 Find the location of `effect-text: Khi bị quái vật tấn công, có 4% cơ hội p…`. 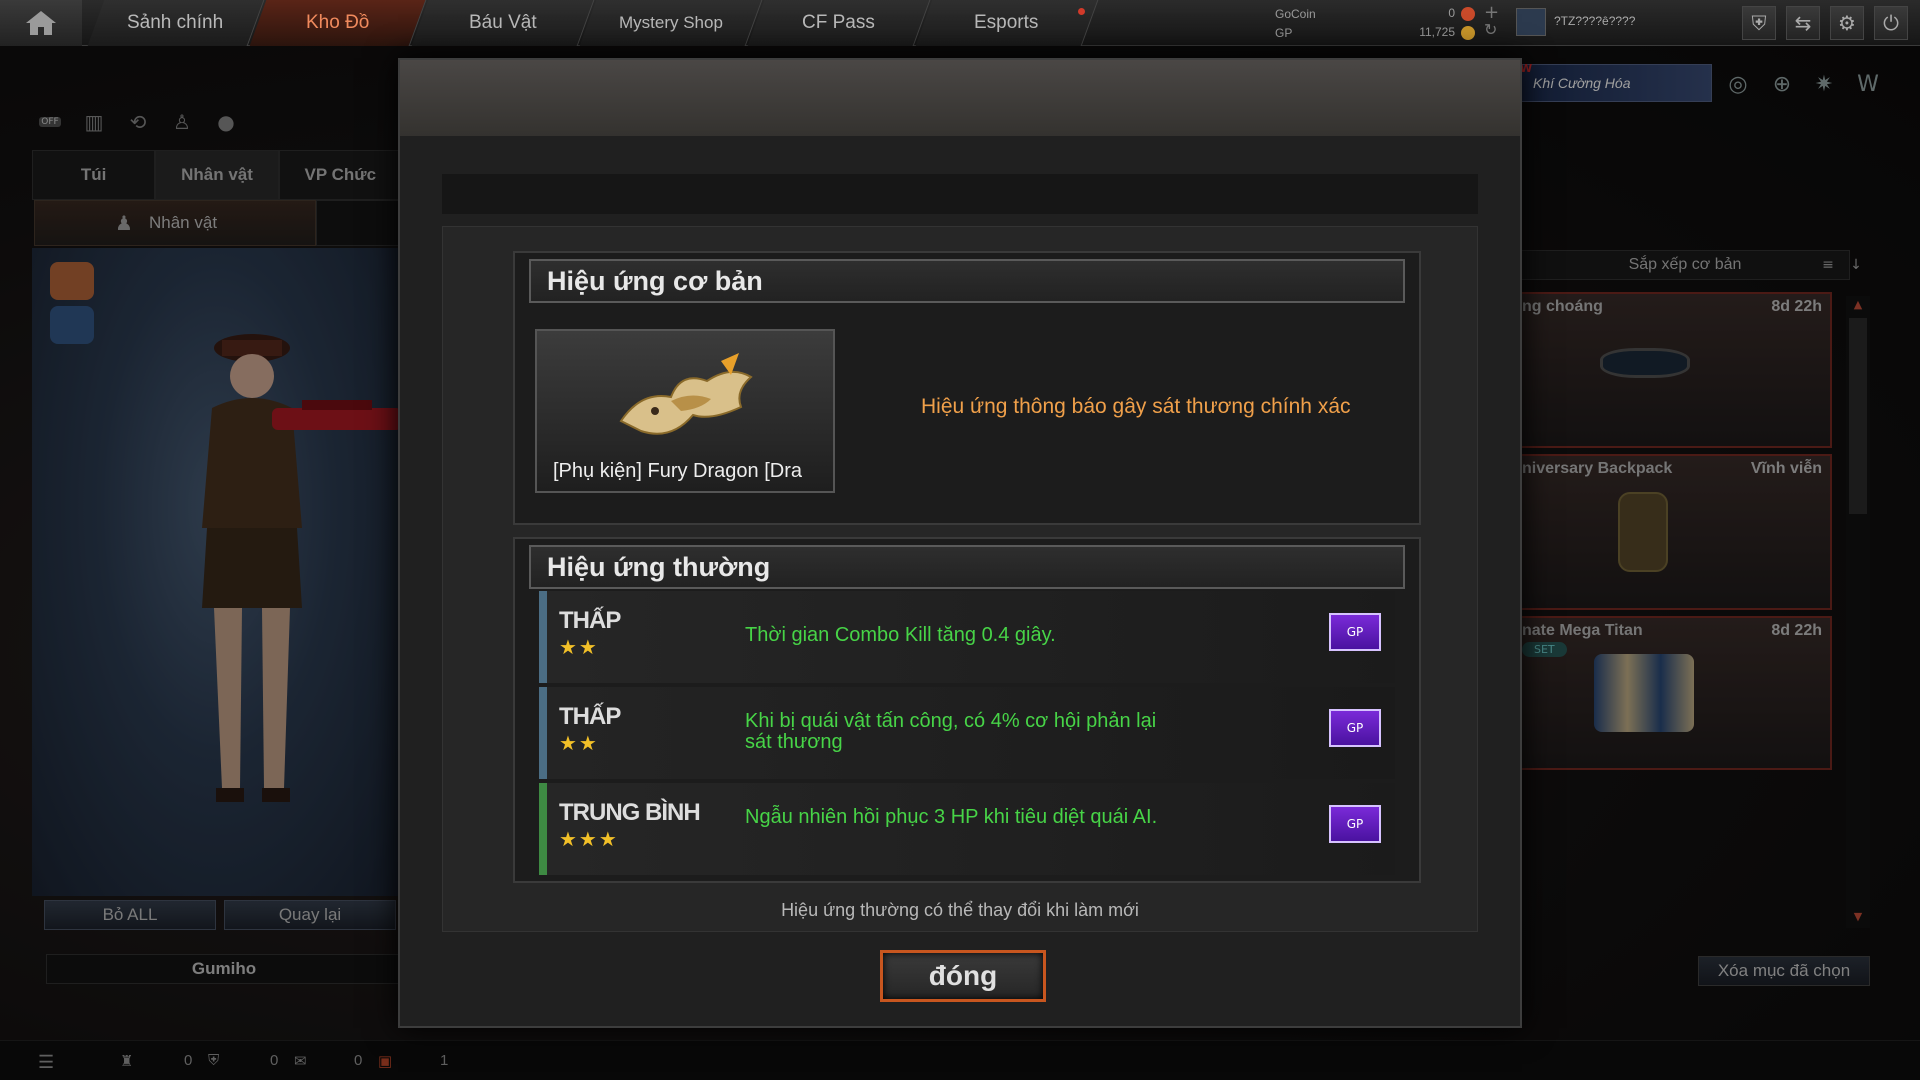

effect-text: Khi bị quái vật tấn công, có 4% cơ hội p… is located at coordinates (951, 731).